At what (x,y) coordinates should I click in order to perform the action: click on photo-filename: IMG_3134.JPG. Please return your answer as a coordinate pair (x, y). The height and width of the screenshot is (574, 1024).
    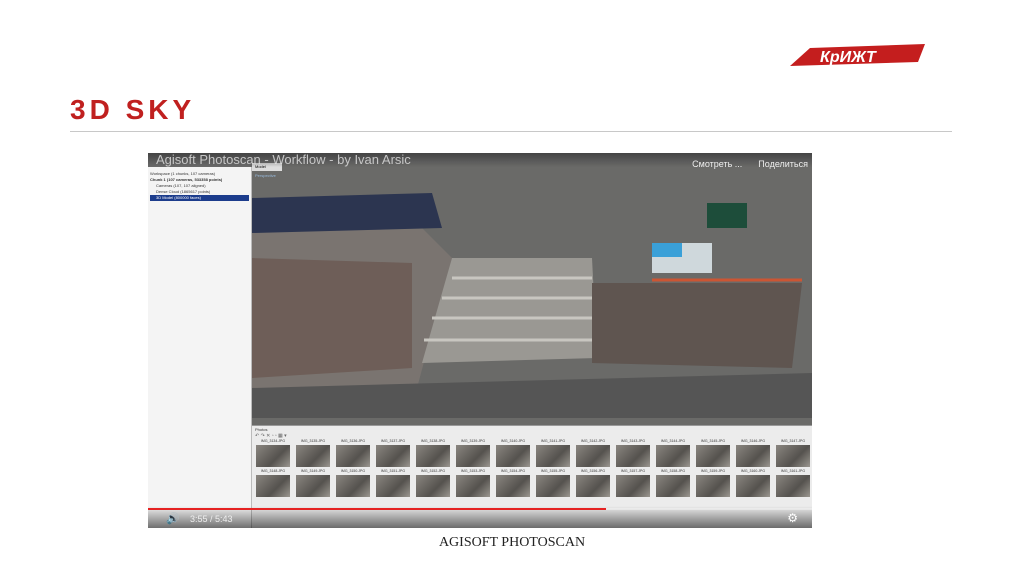
    Looking at the image, I should click on (273, 441).